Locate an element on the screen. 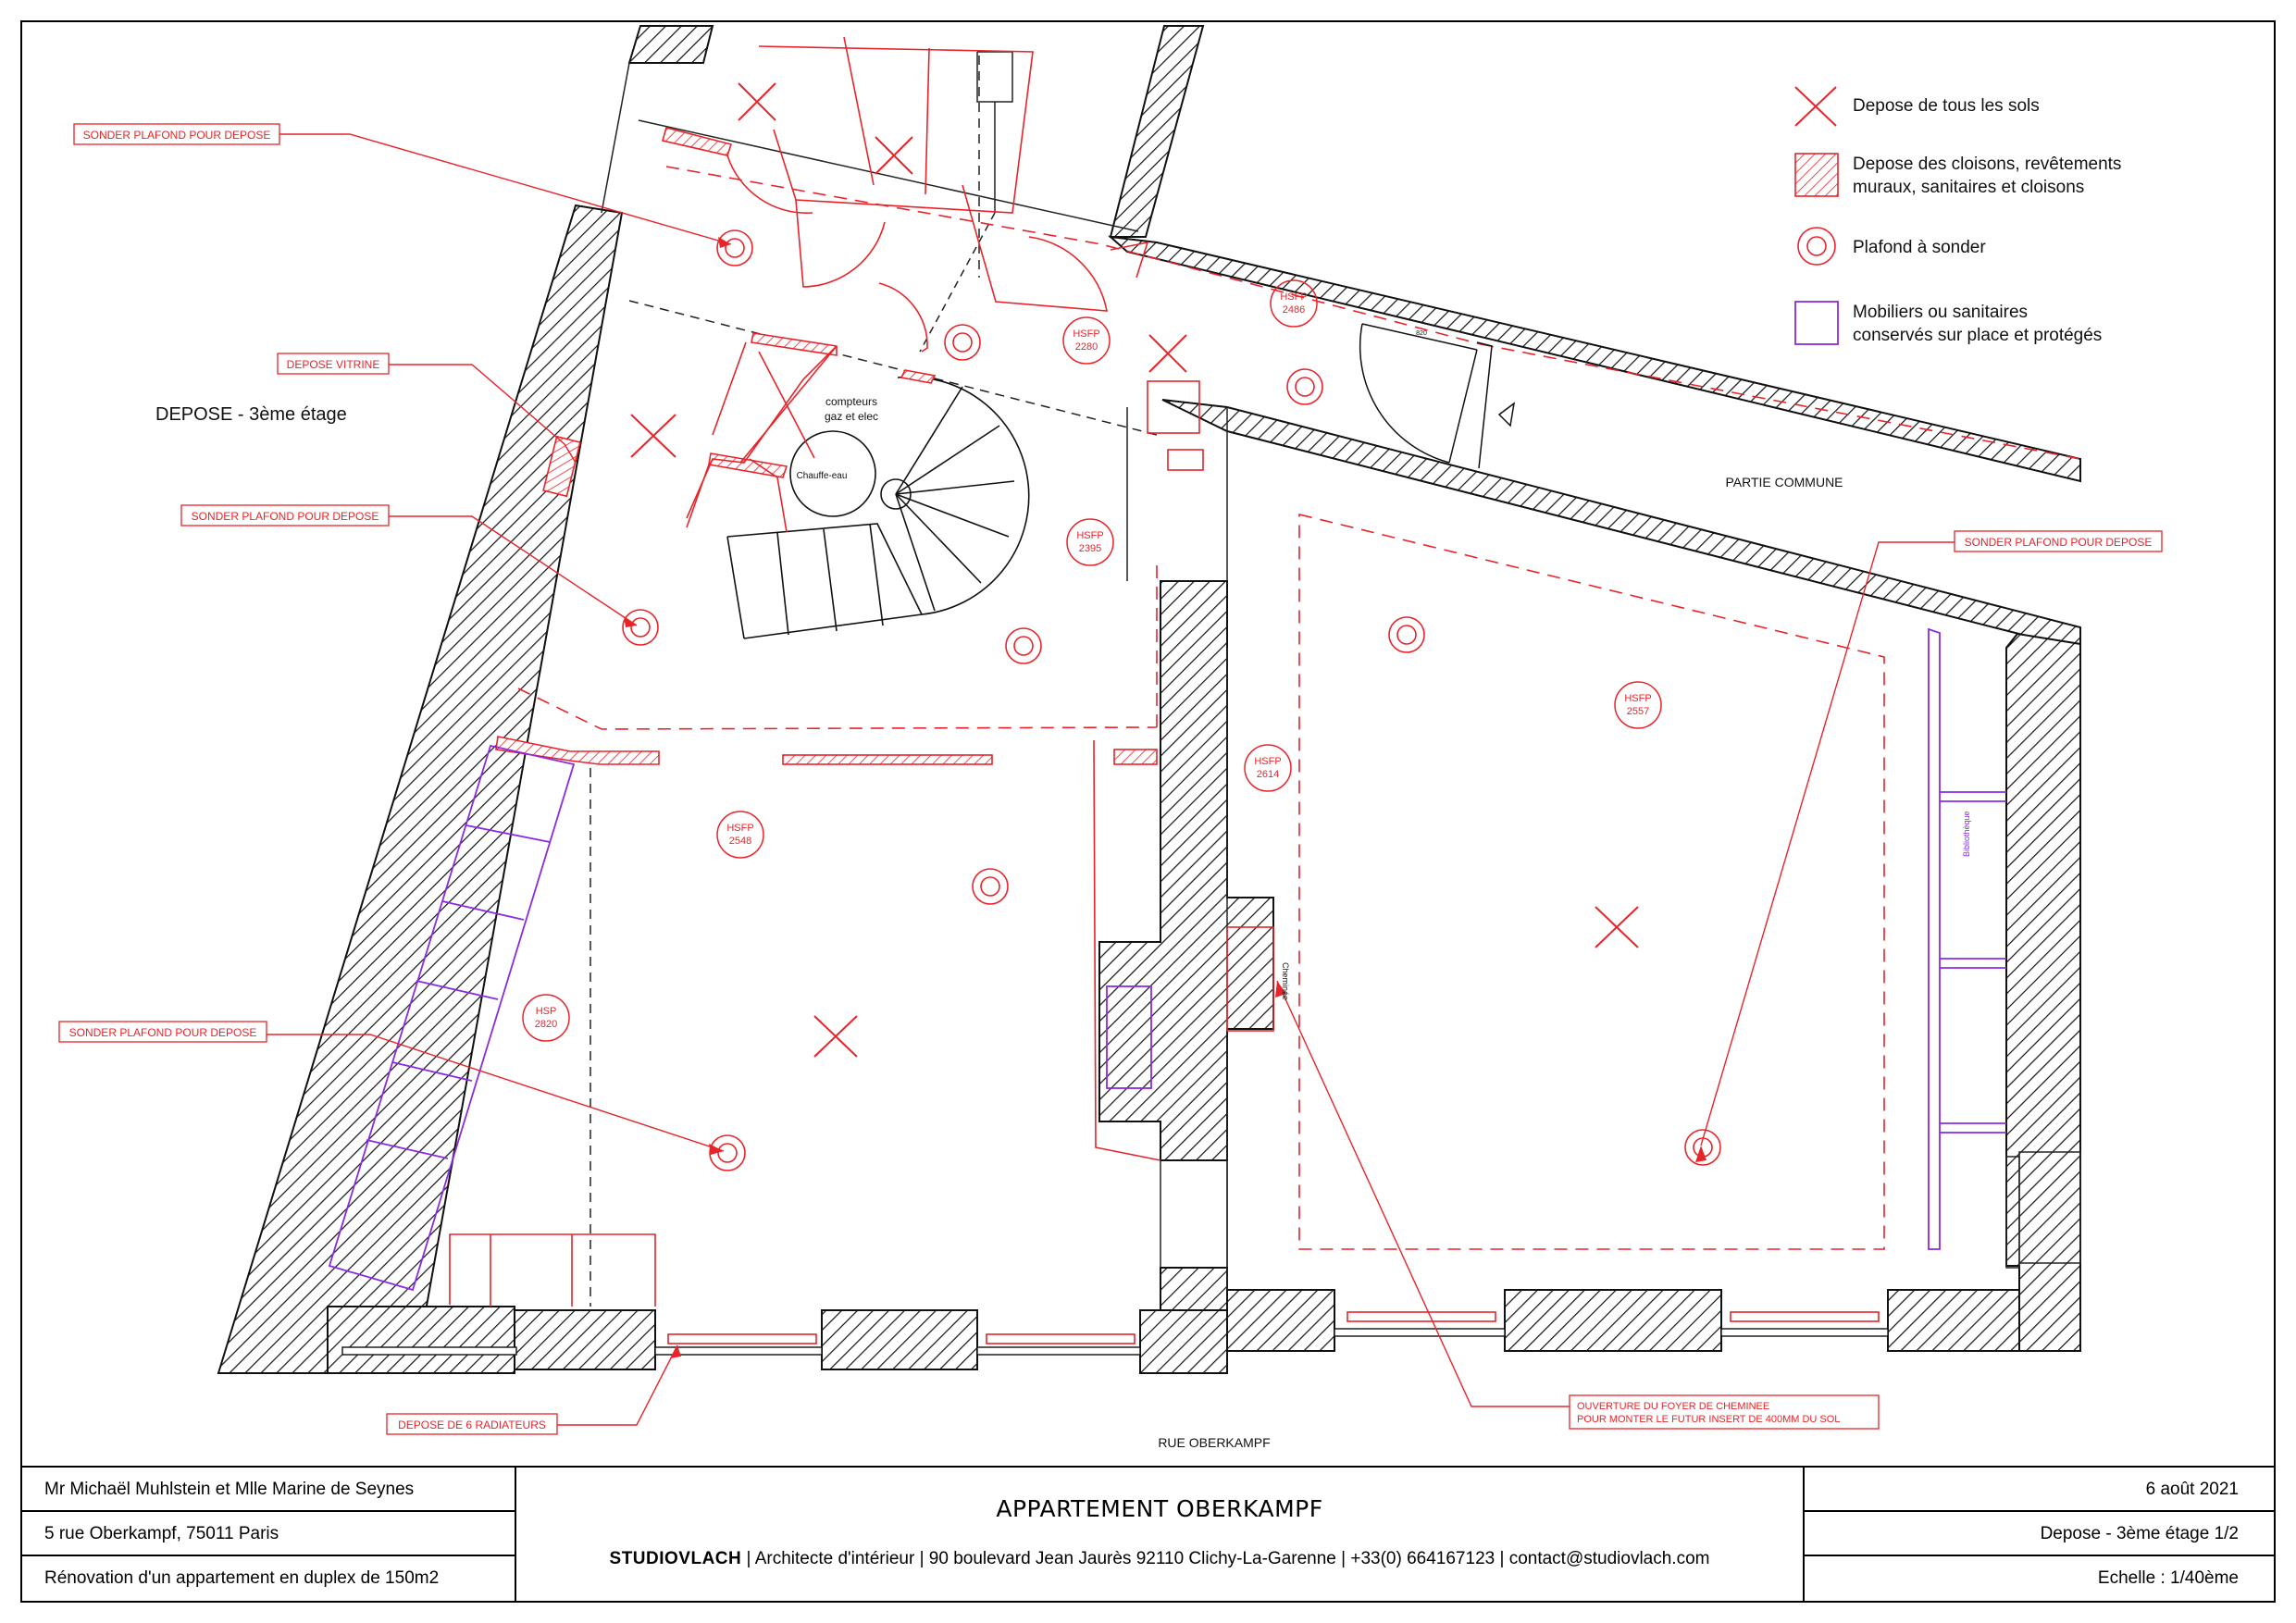  chauffe-eau-label: Chauffe-eau is located at coordinates (823, 476).